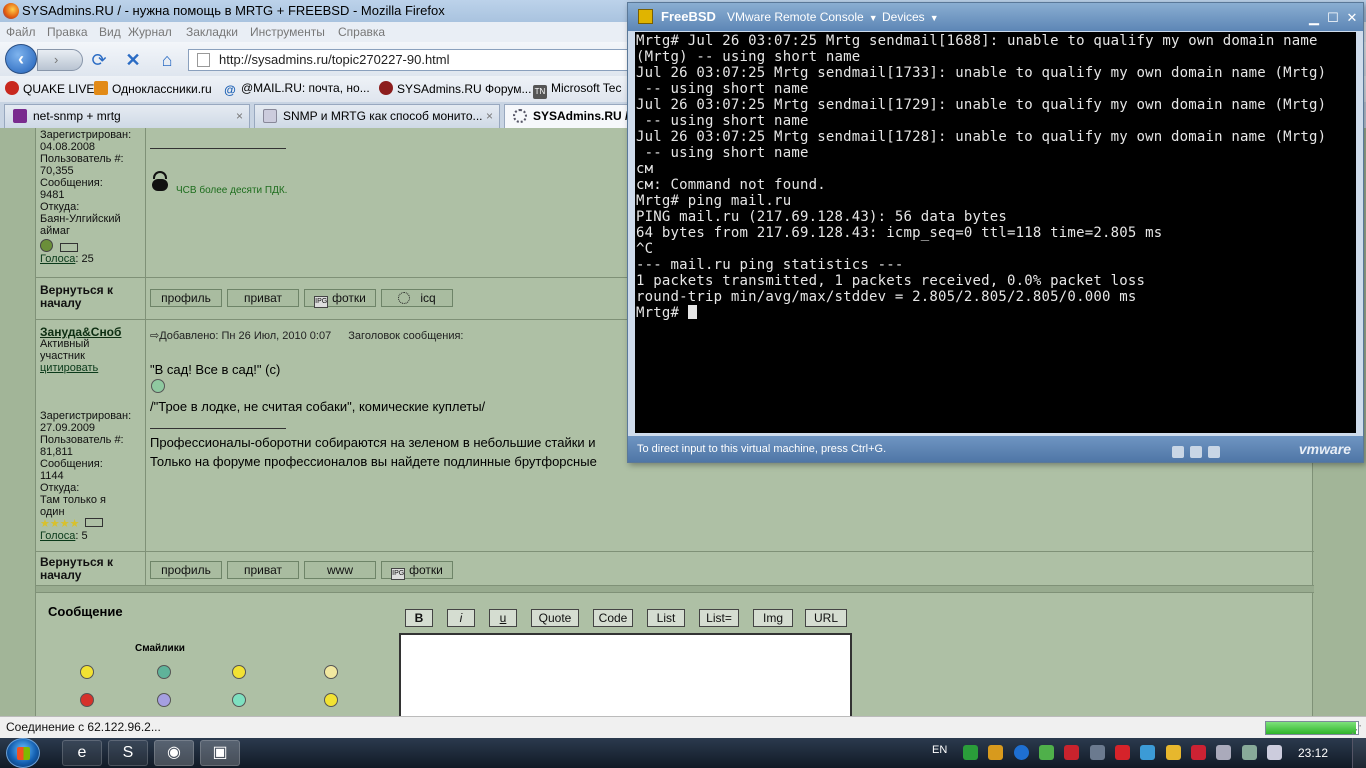  What do you see at coordinates (164, 700) in the screenshot?
I see `shocked-smiley-icon` at bounding box center [164, 700].